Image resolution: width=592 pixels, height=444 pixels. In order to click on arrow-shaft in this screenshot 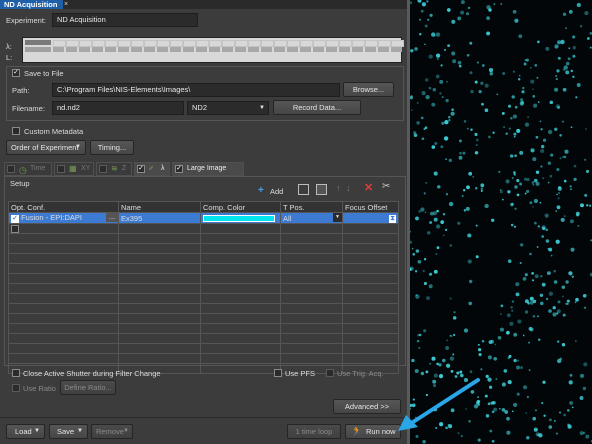, I will do `click(444, 402)`.